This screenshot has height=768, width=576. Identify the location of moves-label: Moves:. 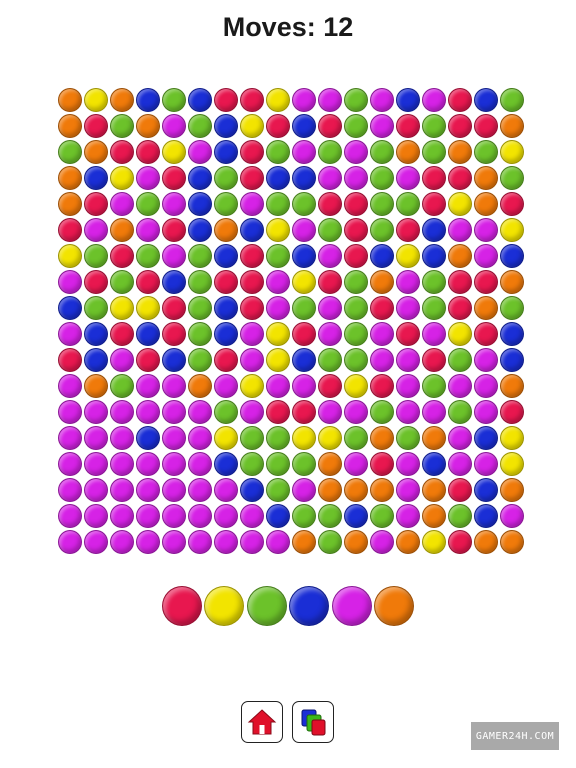
(269, 27).